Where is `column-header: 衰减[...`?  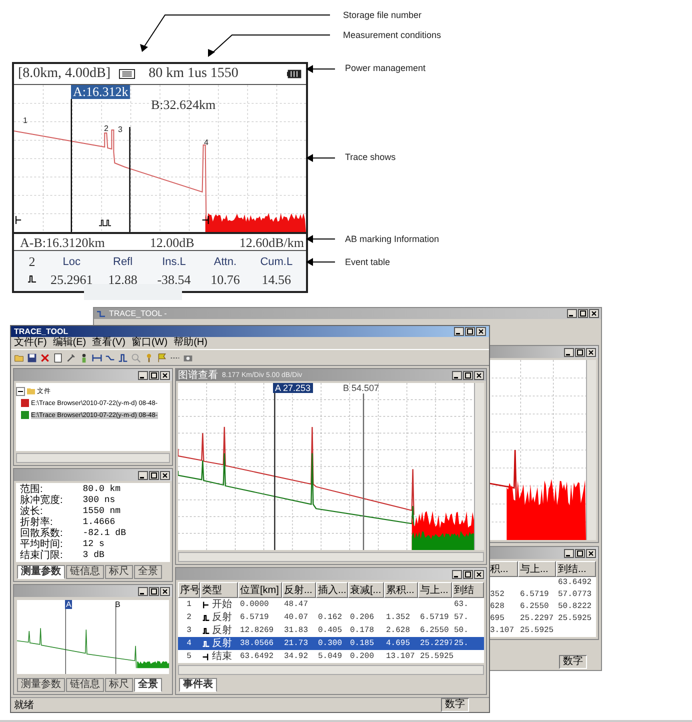 column-header: 衰减[... is located at coordinates (366, 590).